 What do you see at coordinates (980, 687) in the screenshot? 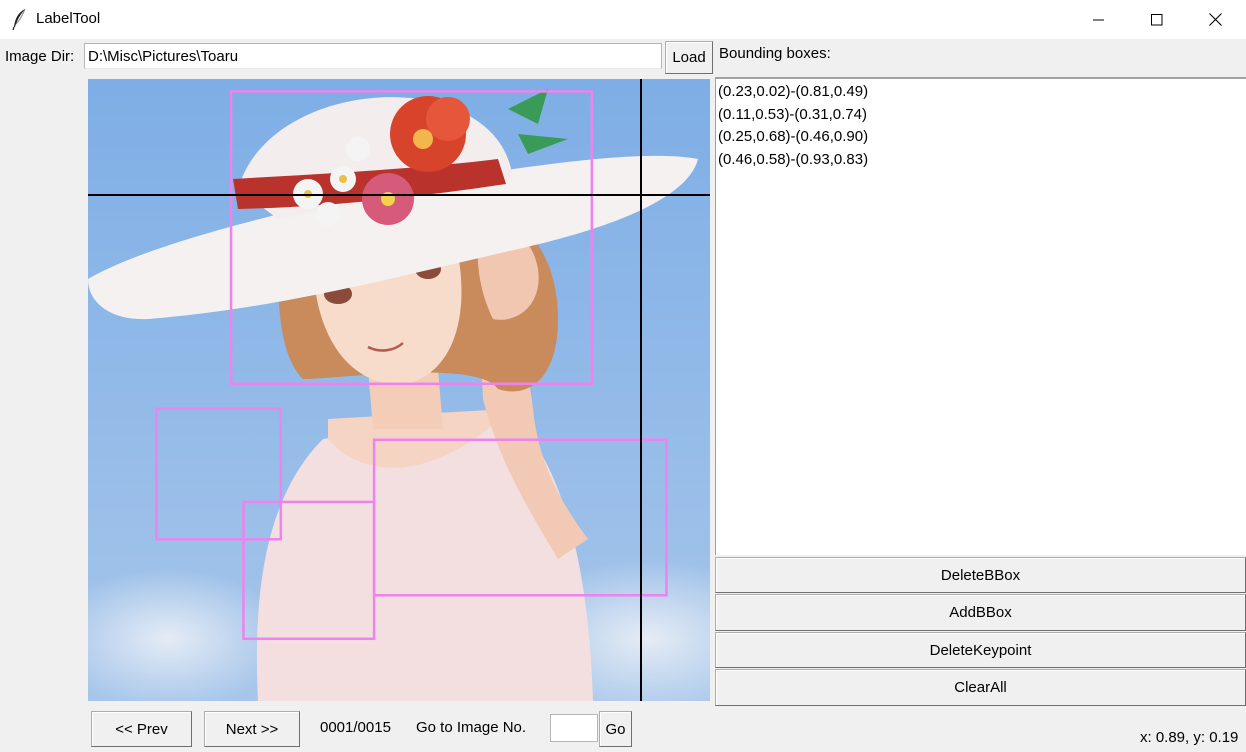
I see `clear-all-button: ClearAll` at bounding box center [980, 687].